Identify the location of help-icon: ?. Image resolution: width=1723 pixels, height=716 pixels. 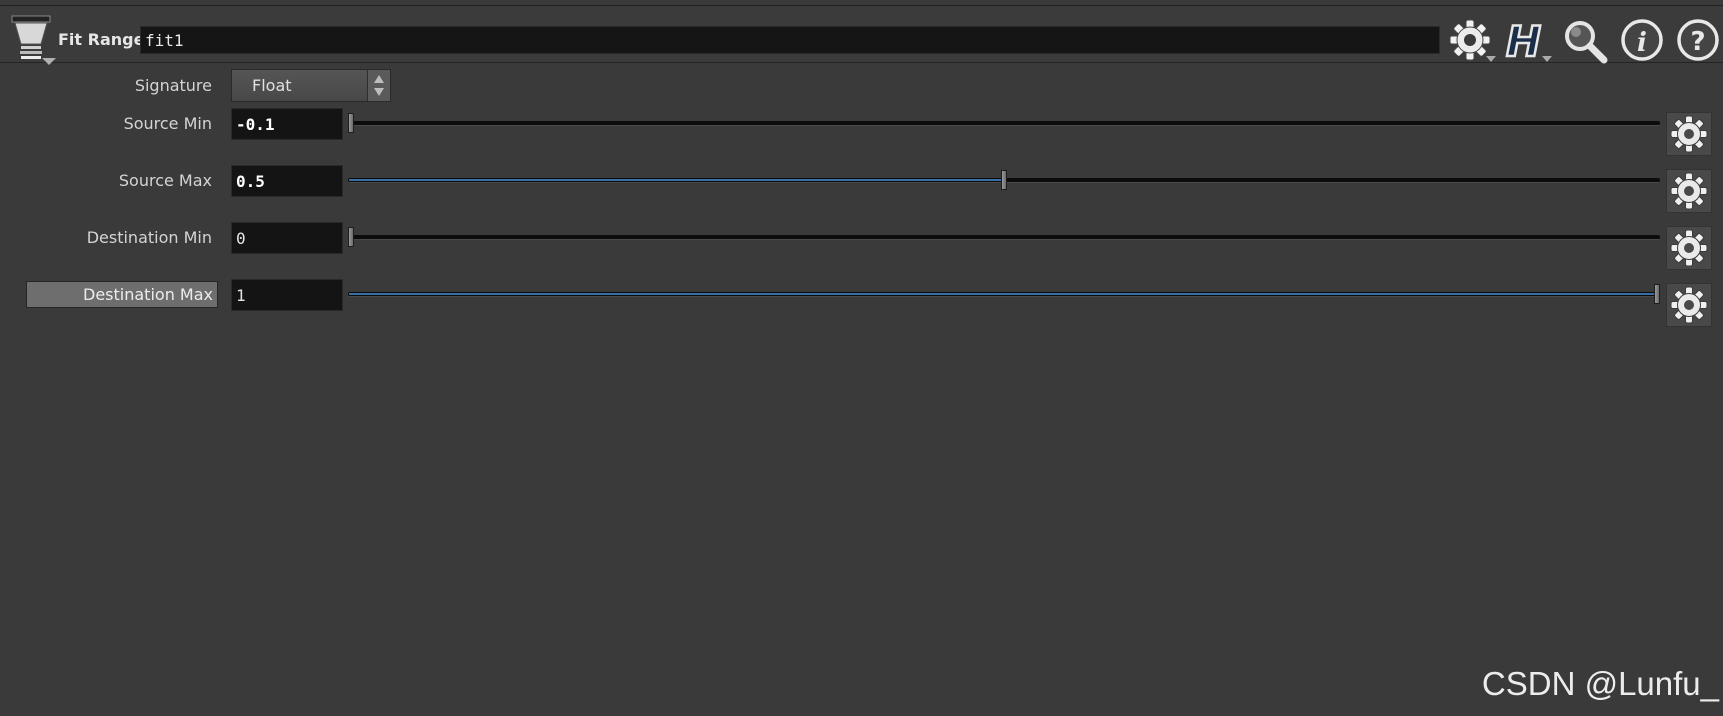
(1698, 42).